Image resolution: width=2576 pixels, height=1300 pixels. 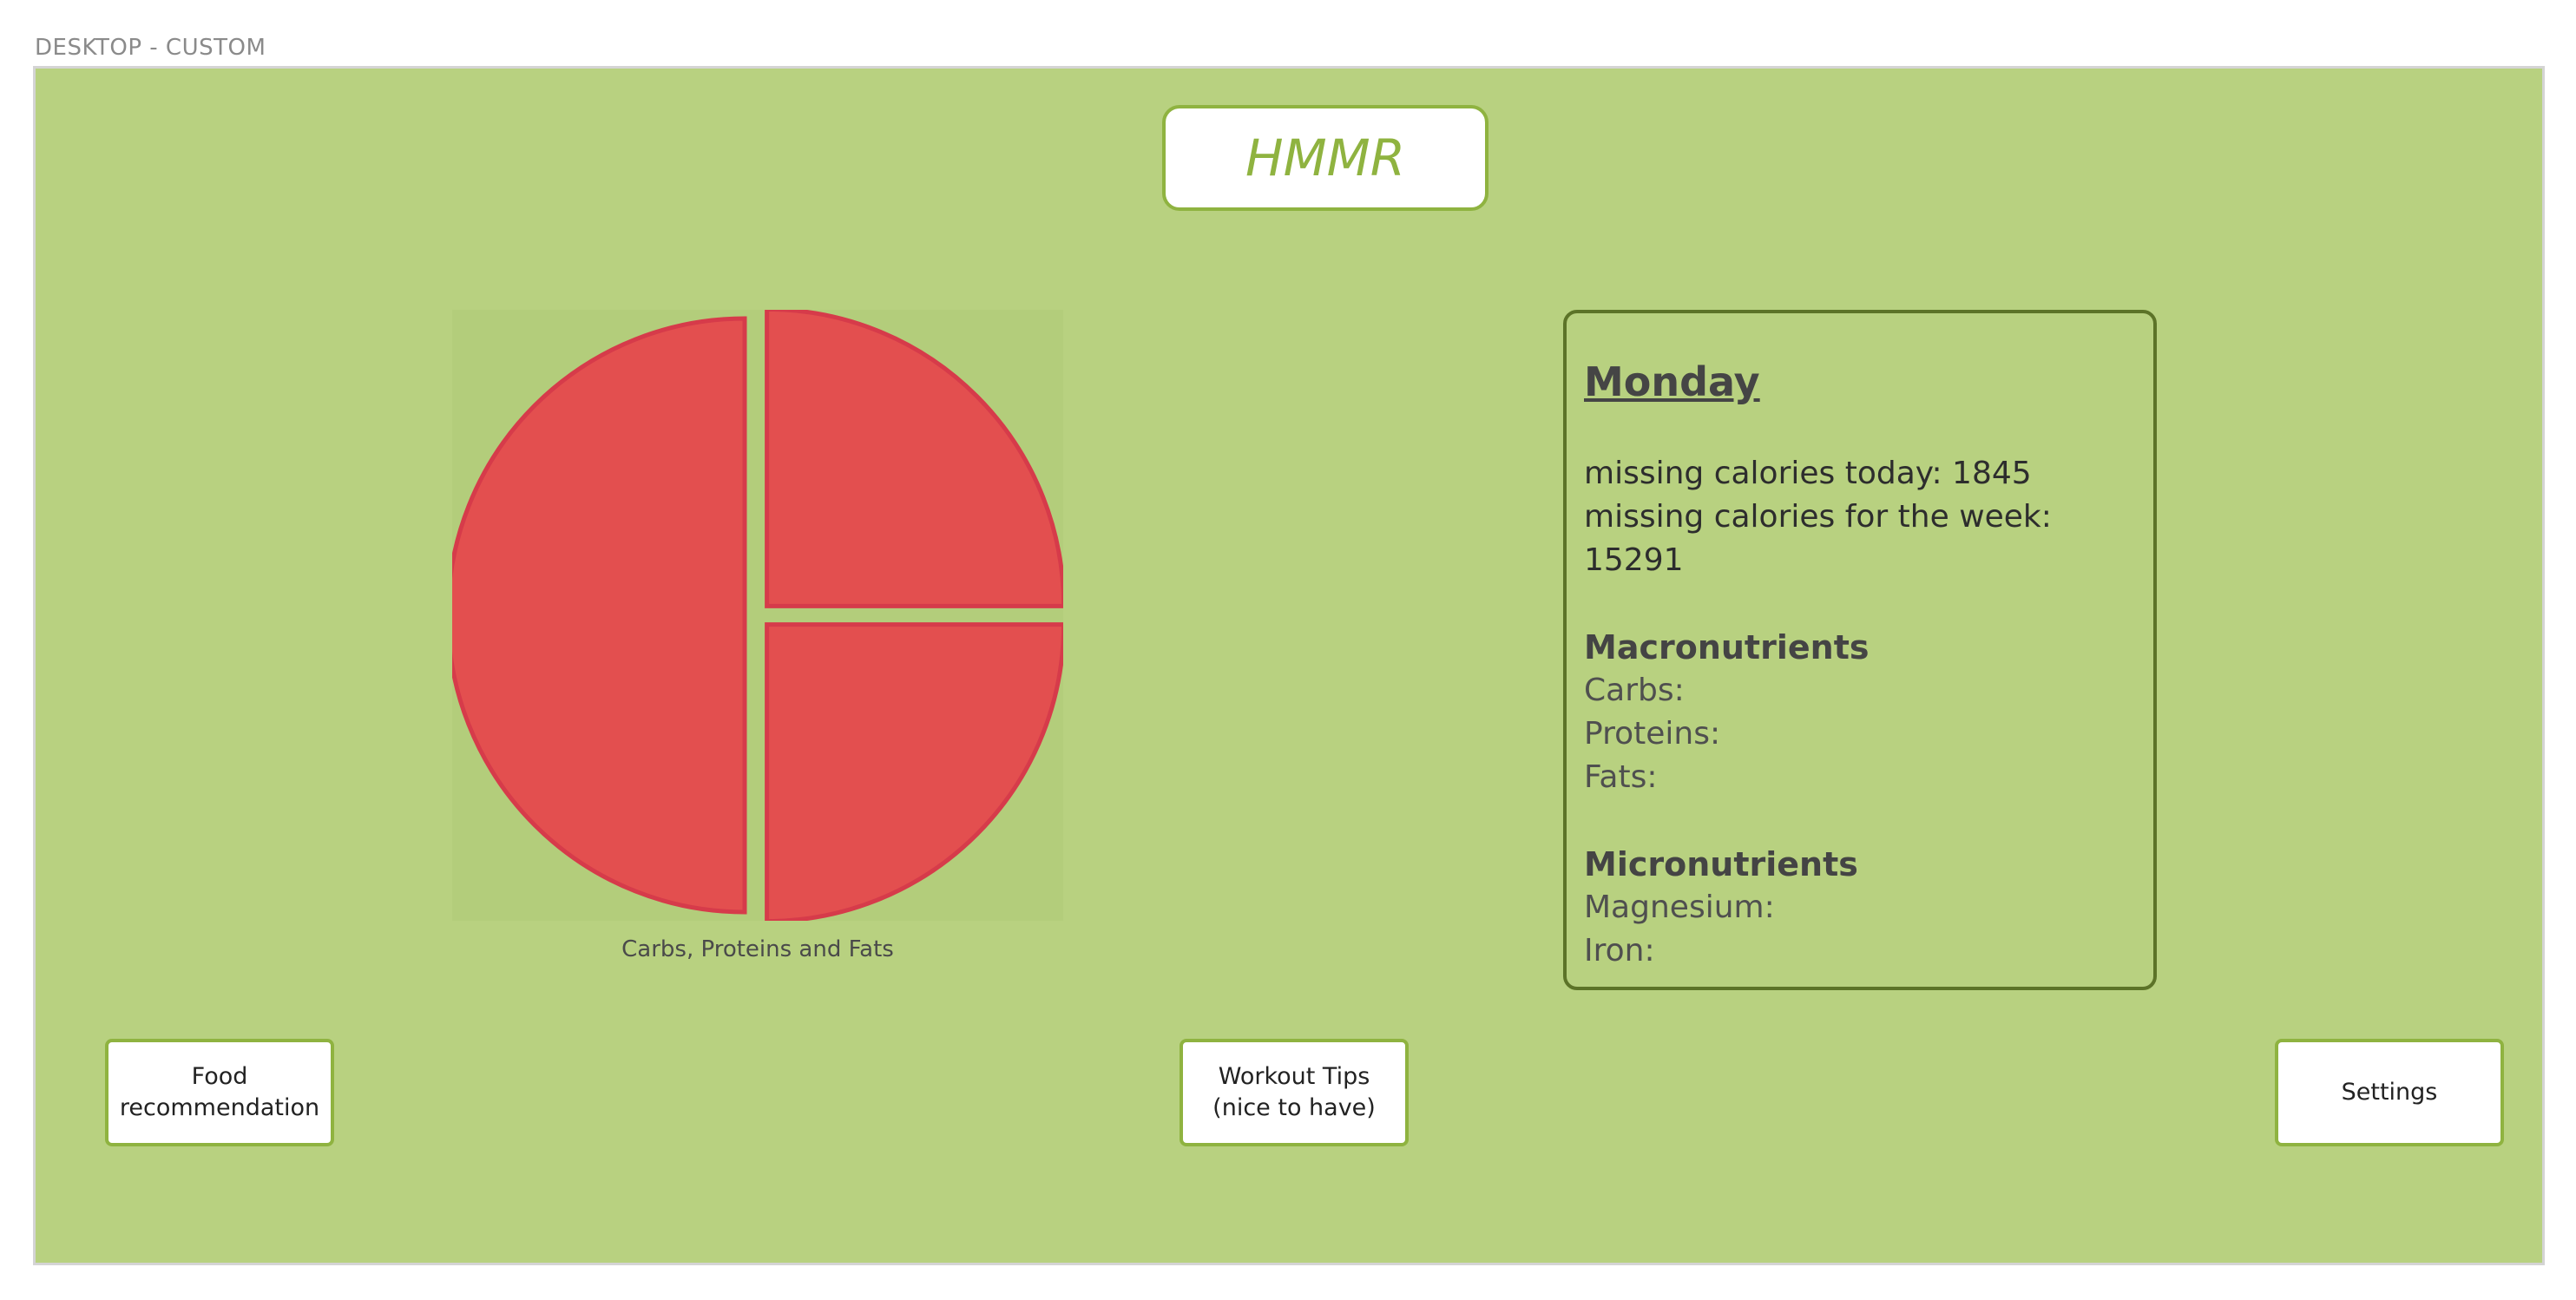 What do you see at coordinates (1294, 1092) in the screenshot?
I see `workout-tips-button: Workout Tips (nice to have)` at bounding box center [1294, 1092].